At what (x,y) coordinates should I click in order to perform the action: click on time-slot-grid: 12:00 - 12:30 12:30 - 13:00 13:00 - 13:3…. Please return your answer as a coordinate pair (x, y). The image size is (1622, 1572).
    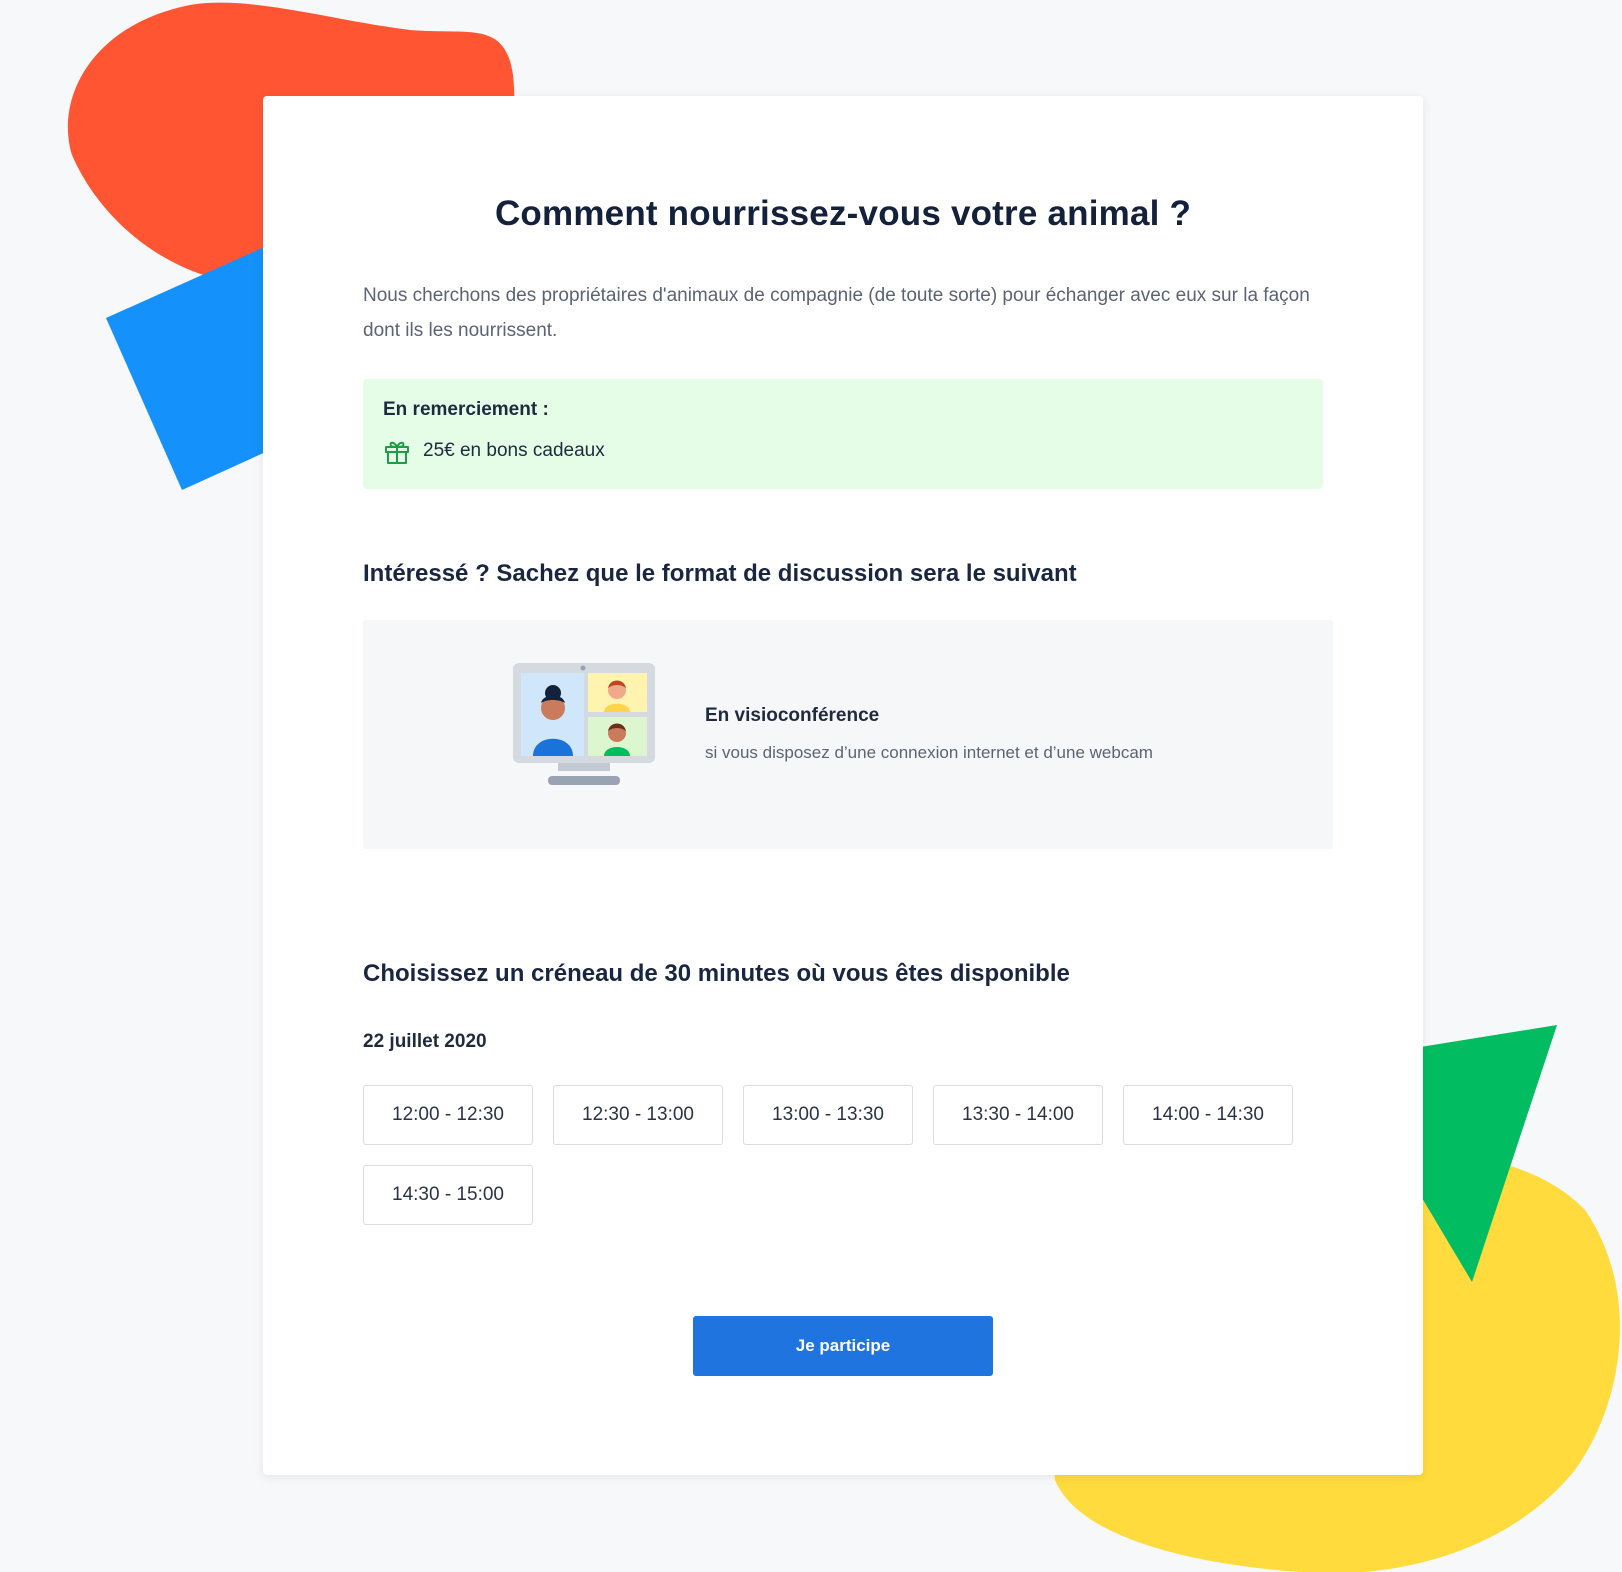
    Looking at the image, I should click on (843, 1155).